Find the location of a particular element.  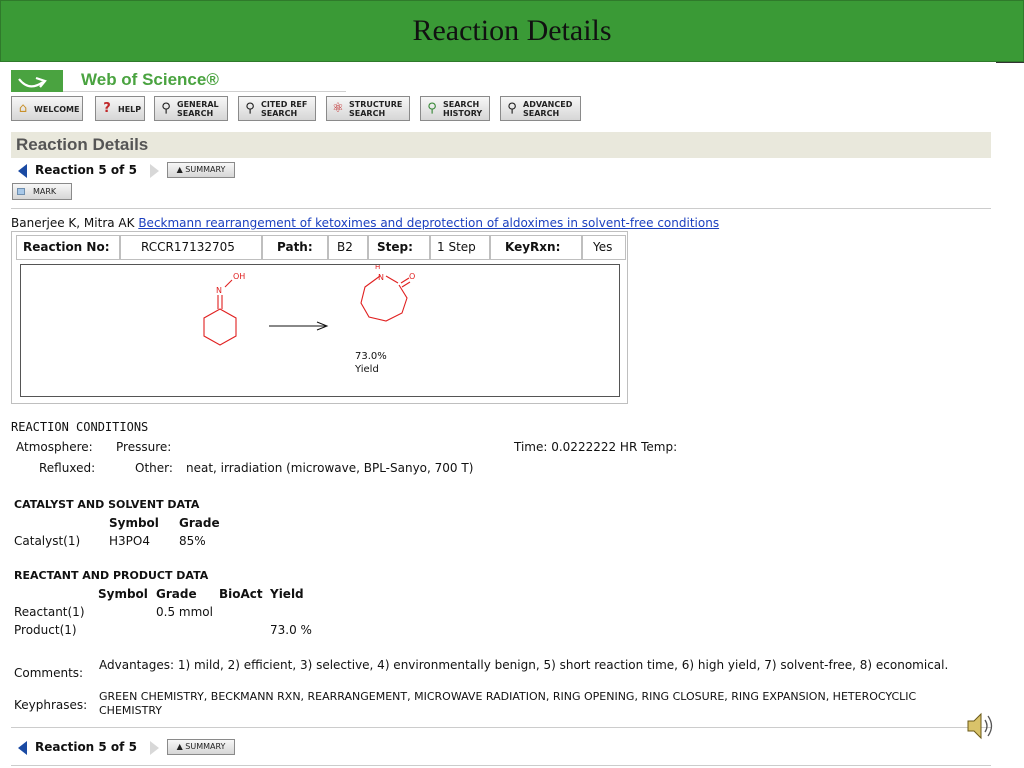

keyphrases-label: Keyphrases: is located at coordinates (51, 705).